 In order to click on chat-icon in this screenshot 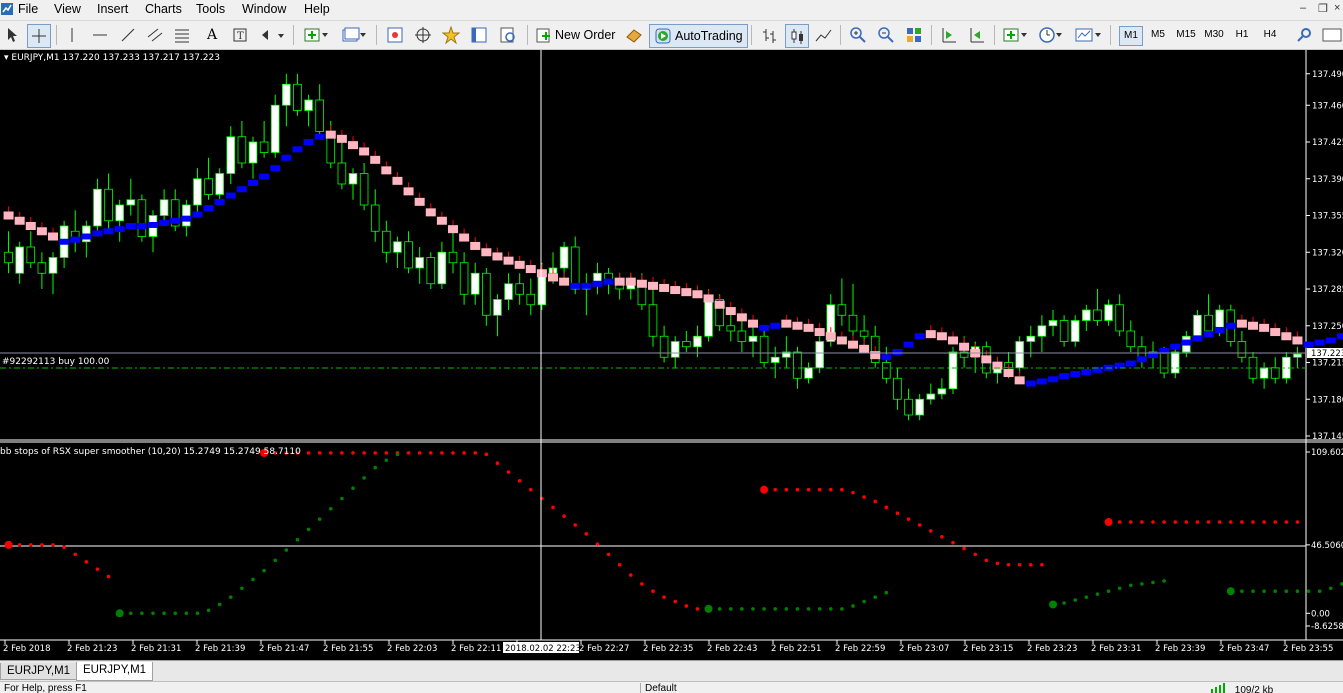, I will do `click(1331, 35)`.